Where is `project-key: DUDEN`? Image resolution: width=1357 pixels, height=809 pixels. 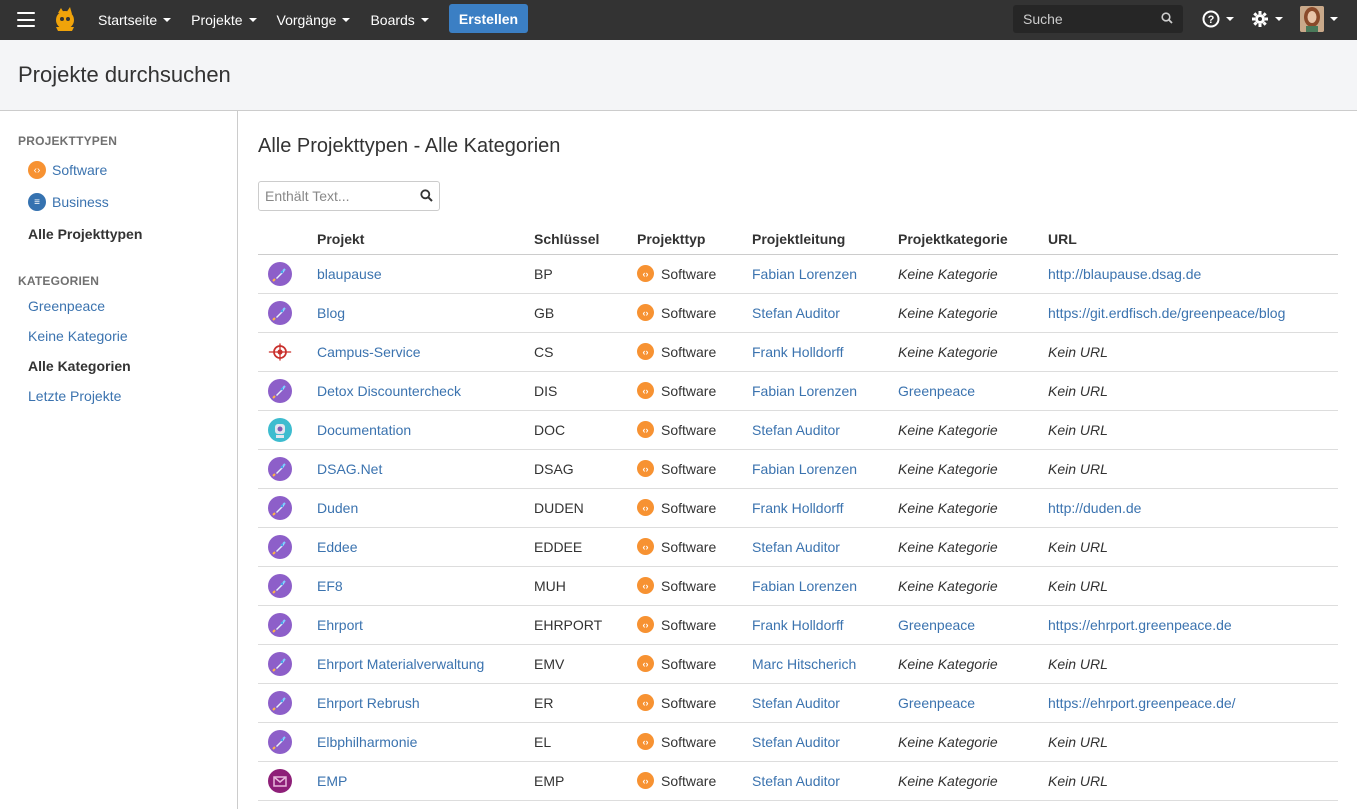 project-key: DUDEN is located at coordinates (585, 508).